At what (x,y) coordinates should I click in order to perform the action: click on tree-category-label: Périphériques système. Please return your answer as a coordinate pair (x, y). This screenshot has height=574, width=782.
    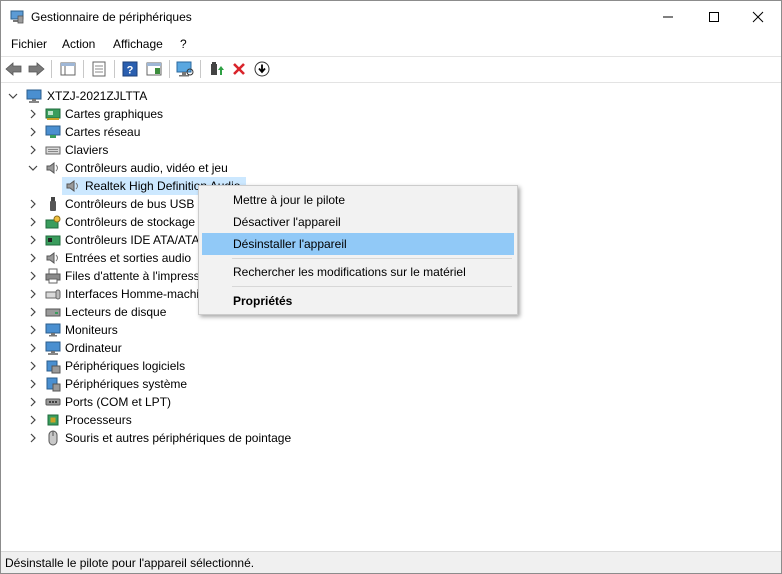
    Looking at the image, I should click on (126, 384).